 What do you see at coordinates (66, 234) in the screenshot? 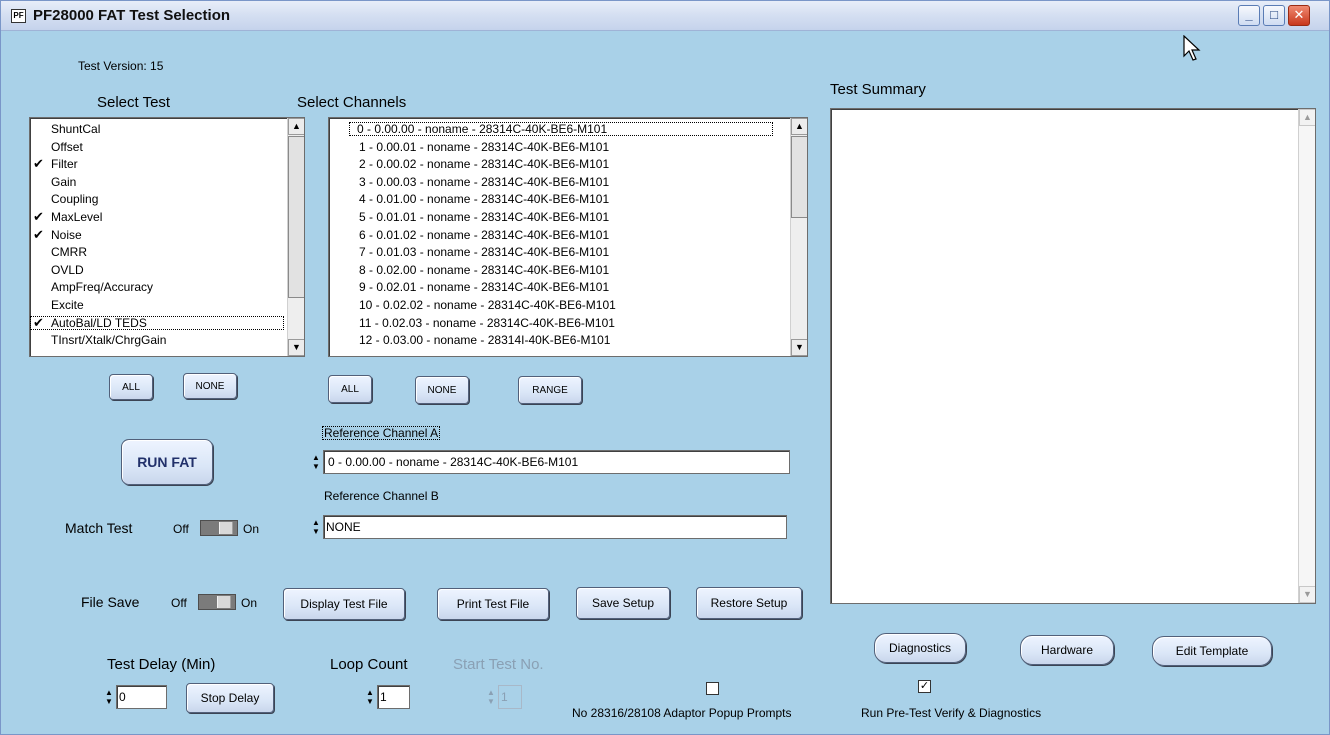
I see `test-list-item-label: Noise` at bounding box center [66, 234].